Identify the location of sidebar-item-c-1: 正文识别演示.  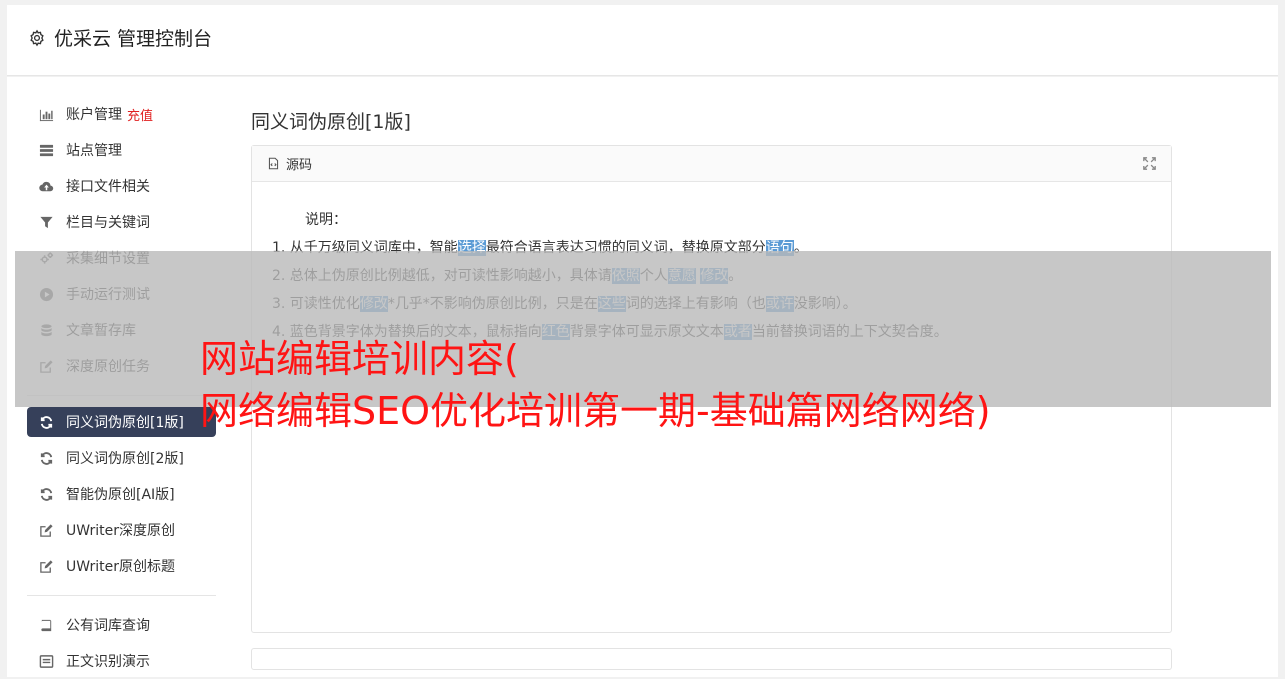
(121, 661).